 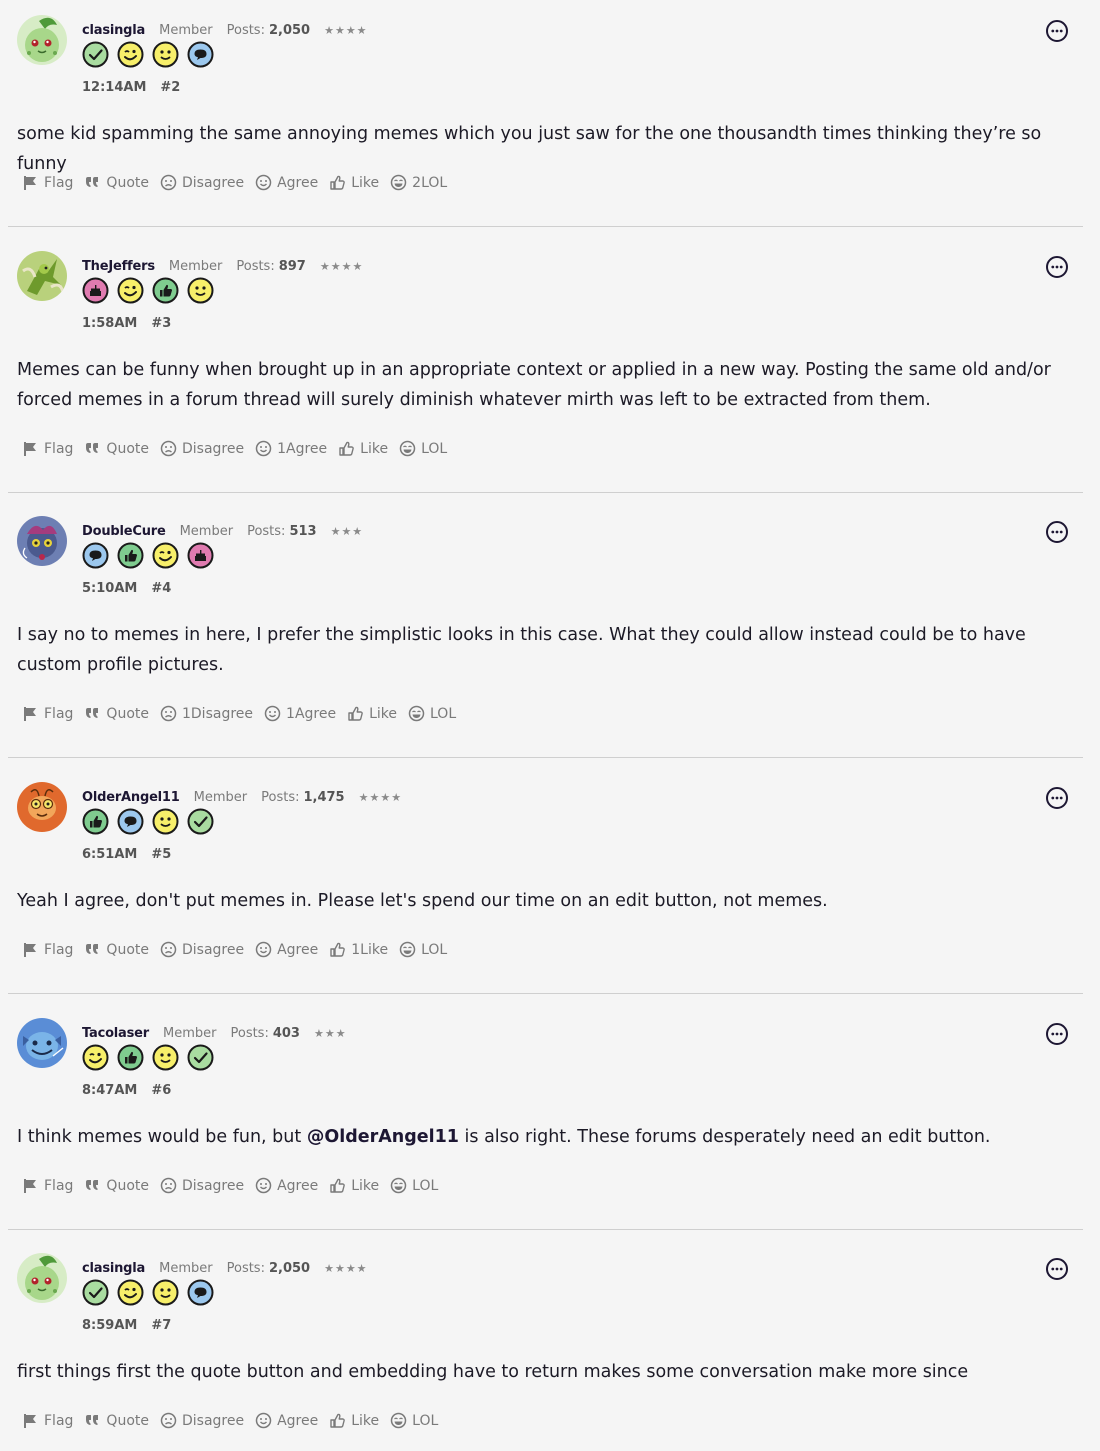 I want to click on username-link: DoubleCure, so click(x=124, y=531).